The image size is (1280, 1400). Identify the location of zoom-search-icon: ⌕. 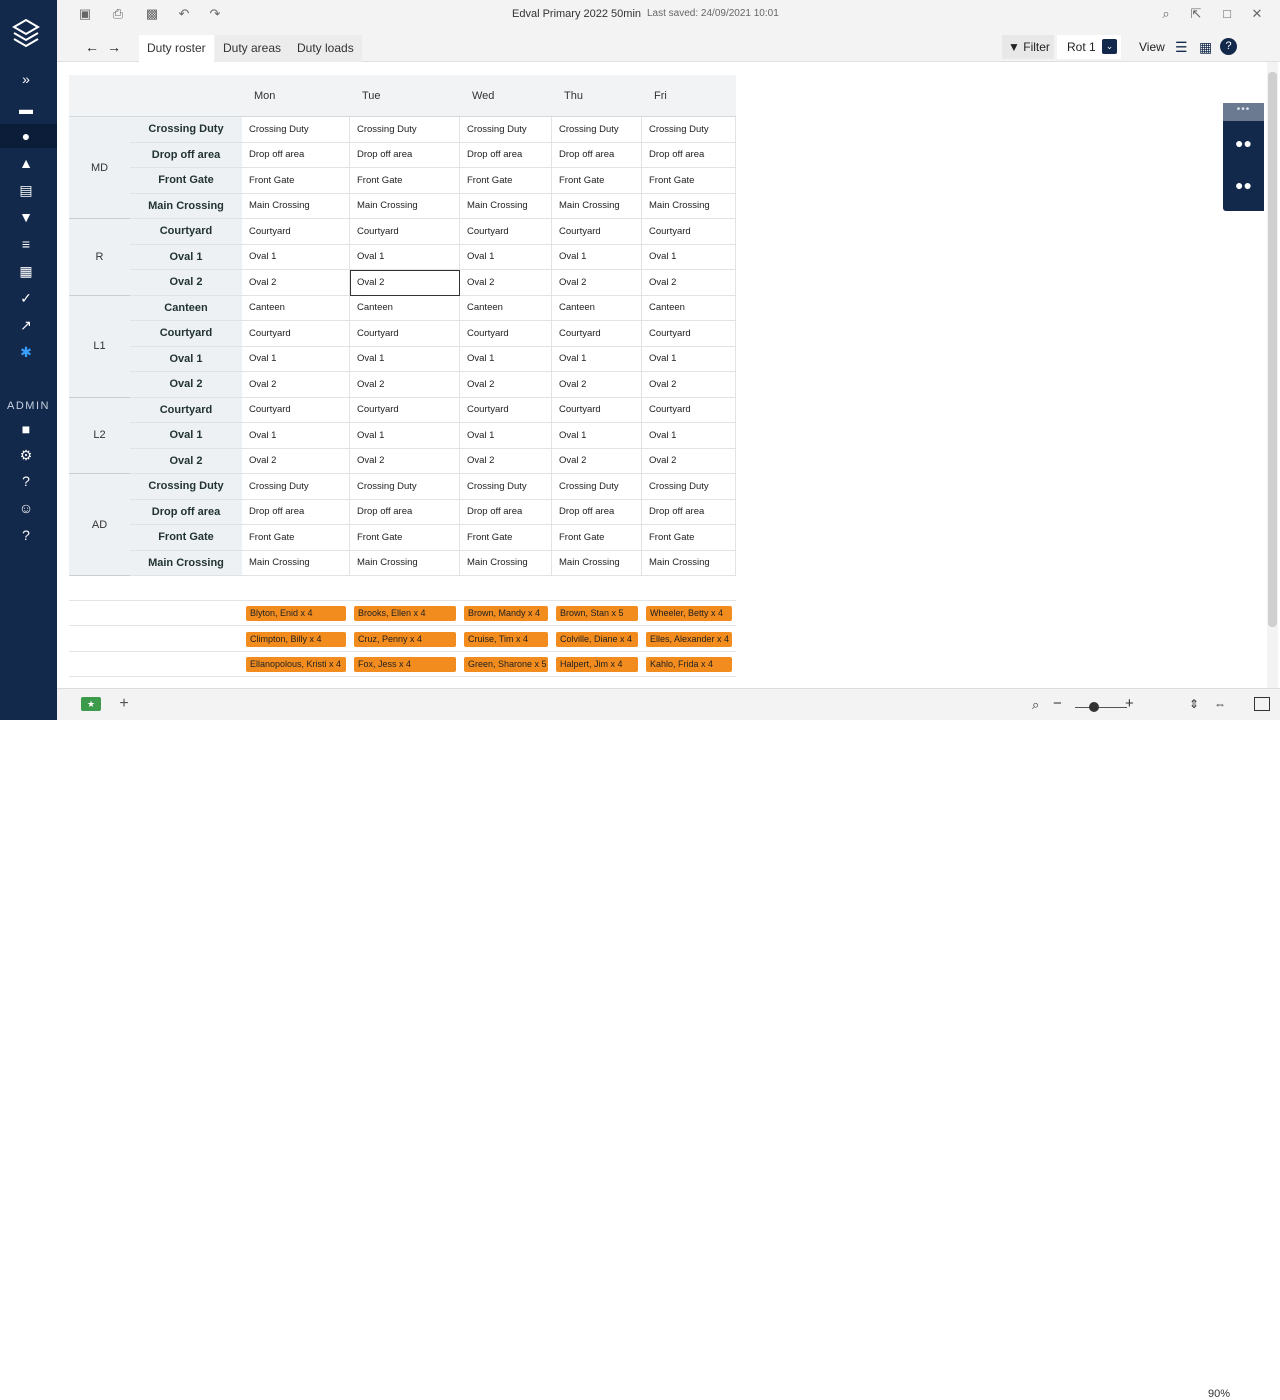
(1035, 705).